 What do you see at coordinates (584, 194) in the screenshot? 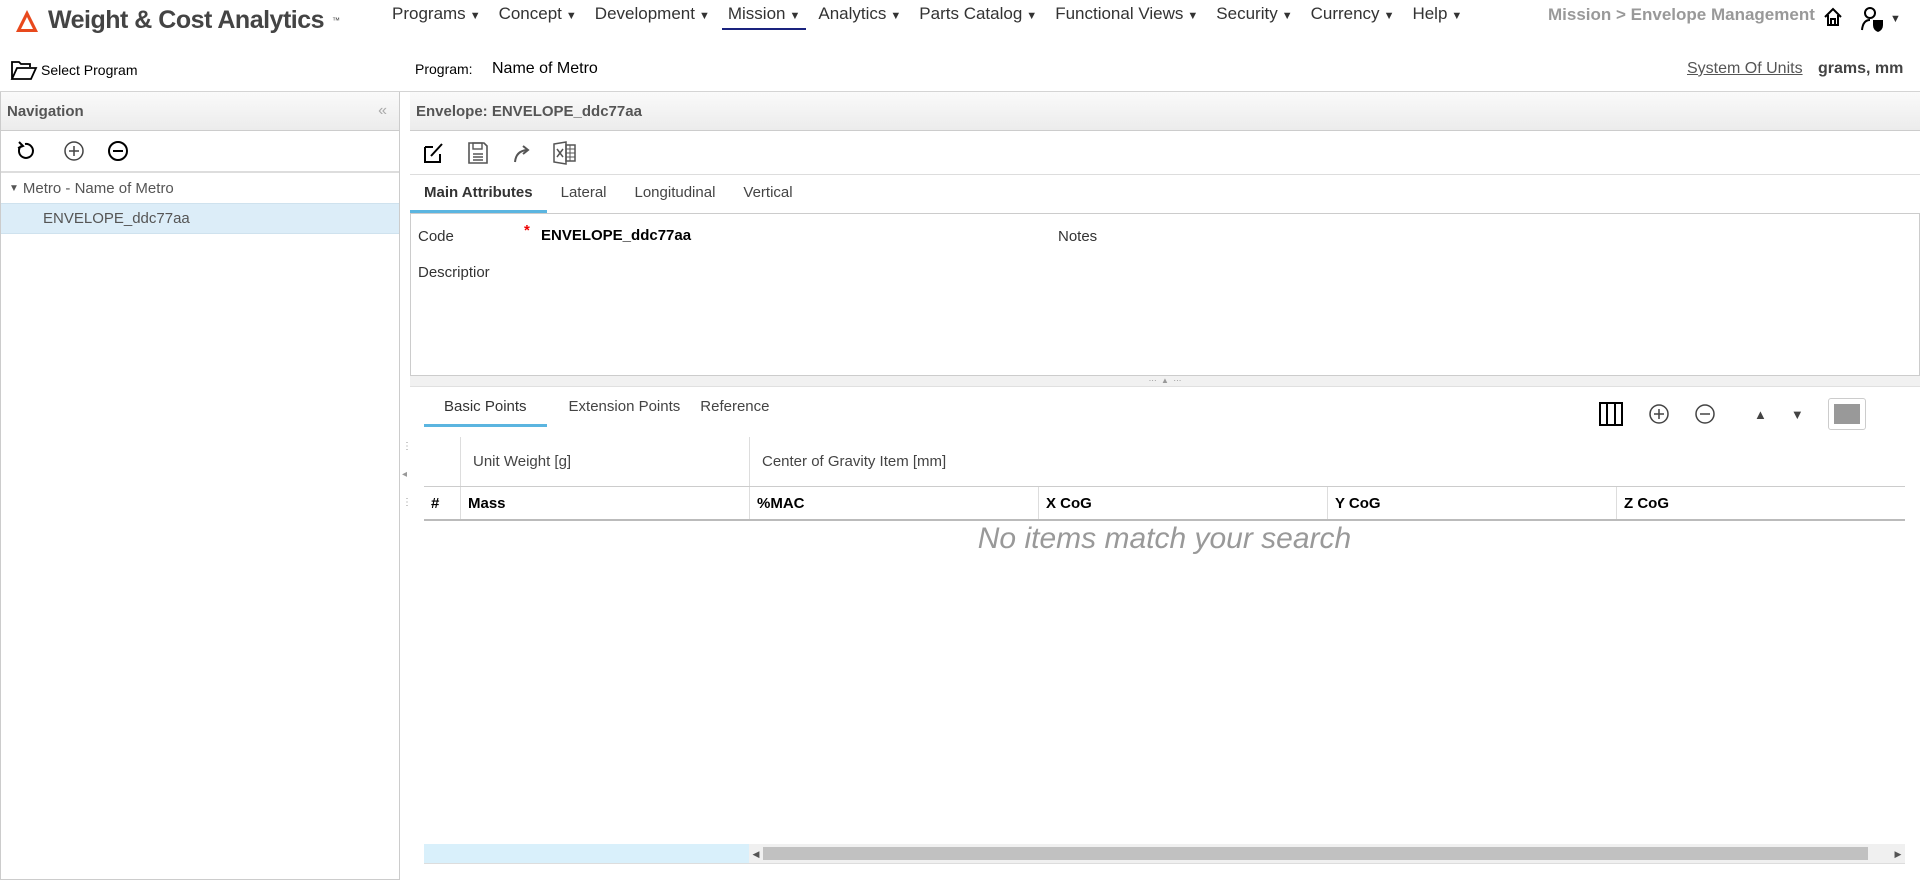
I see `tab-lateral: Lateral` at bounding box center [584, 194].